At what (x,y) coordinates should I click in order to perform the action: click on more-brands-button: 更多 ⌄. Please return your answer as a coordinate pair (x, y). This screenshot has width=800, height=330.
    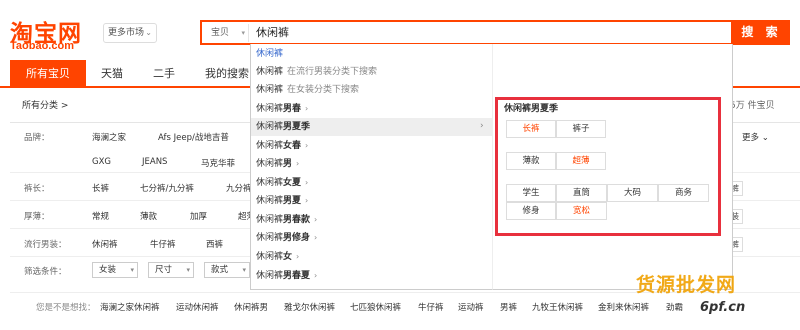
    Looking at the image, I should click on (760, 138).